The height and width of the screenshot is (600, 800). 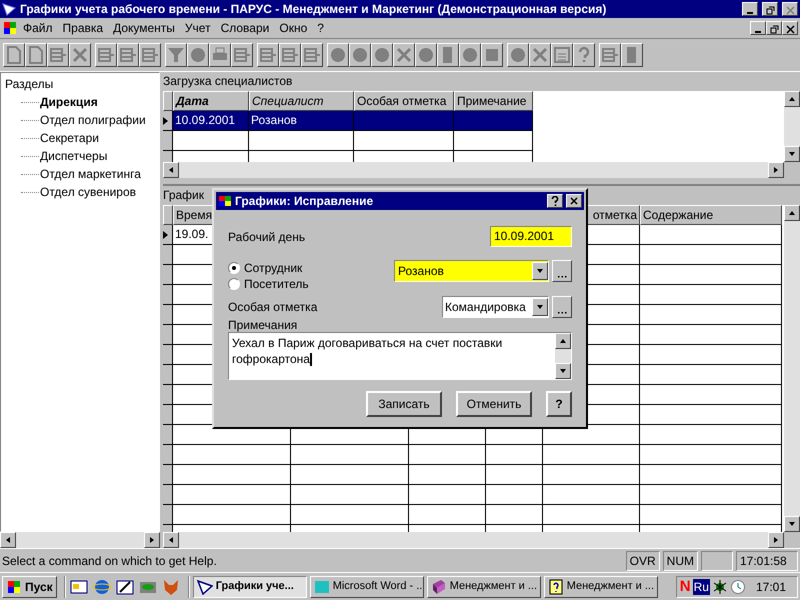 What do you see at coordinates (758, 28) in the screenshot?
I see `document-minimize-button` at bounding box center [758, 28].